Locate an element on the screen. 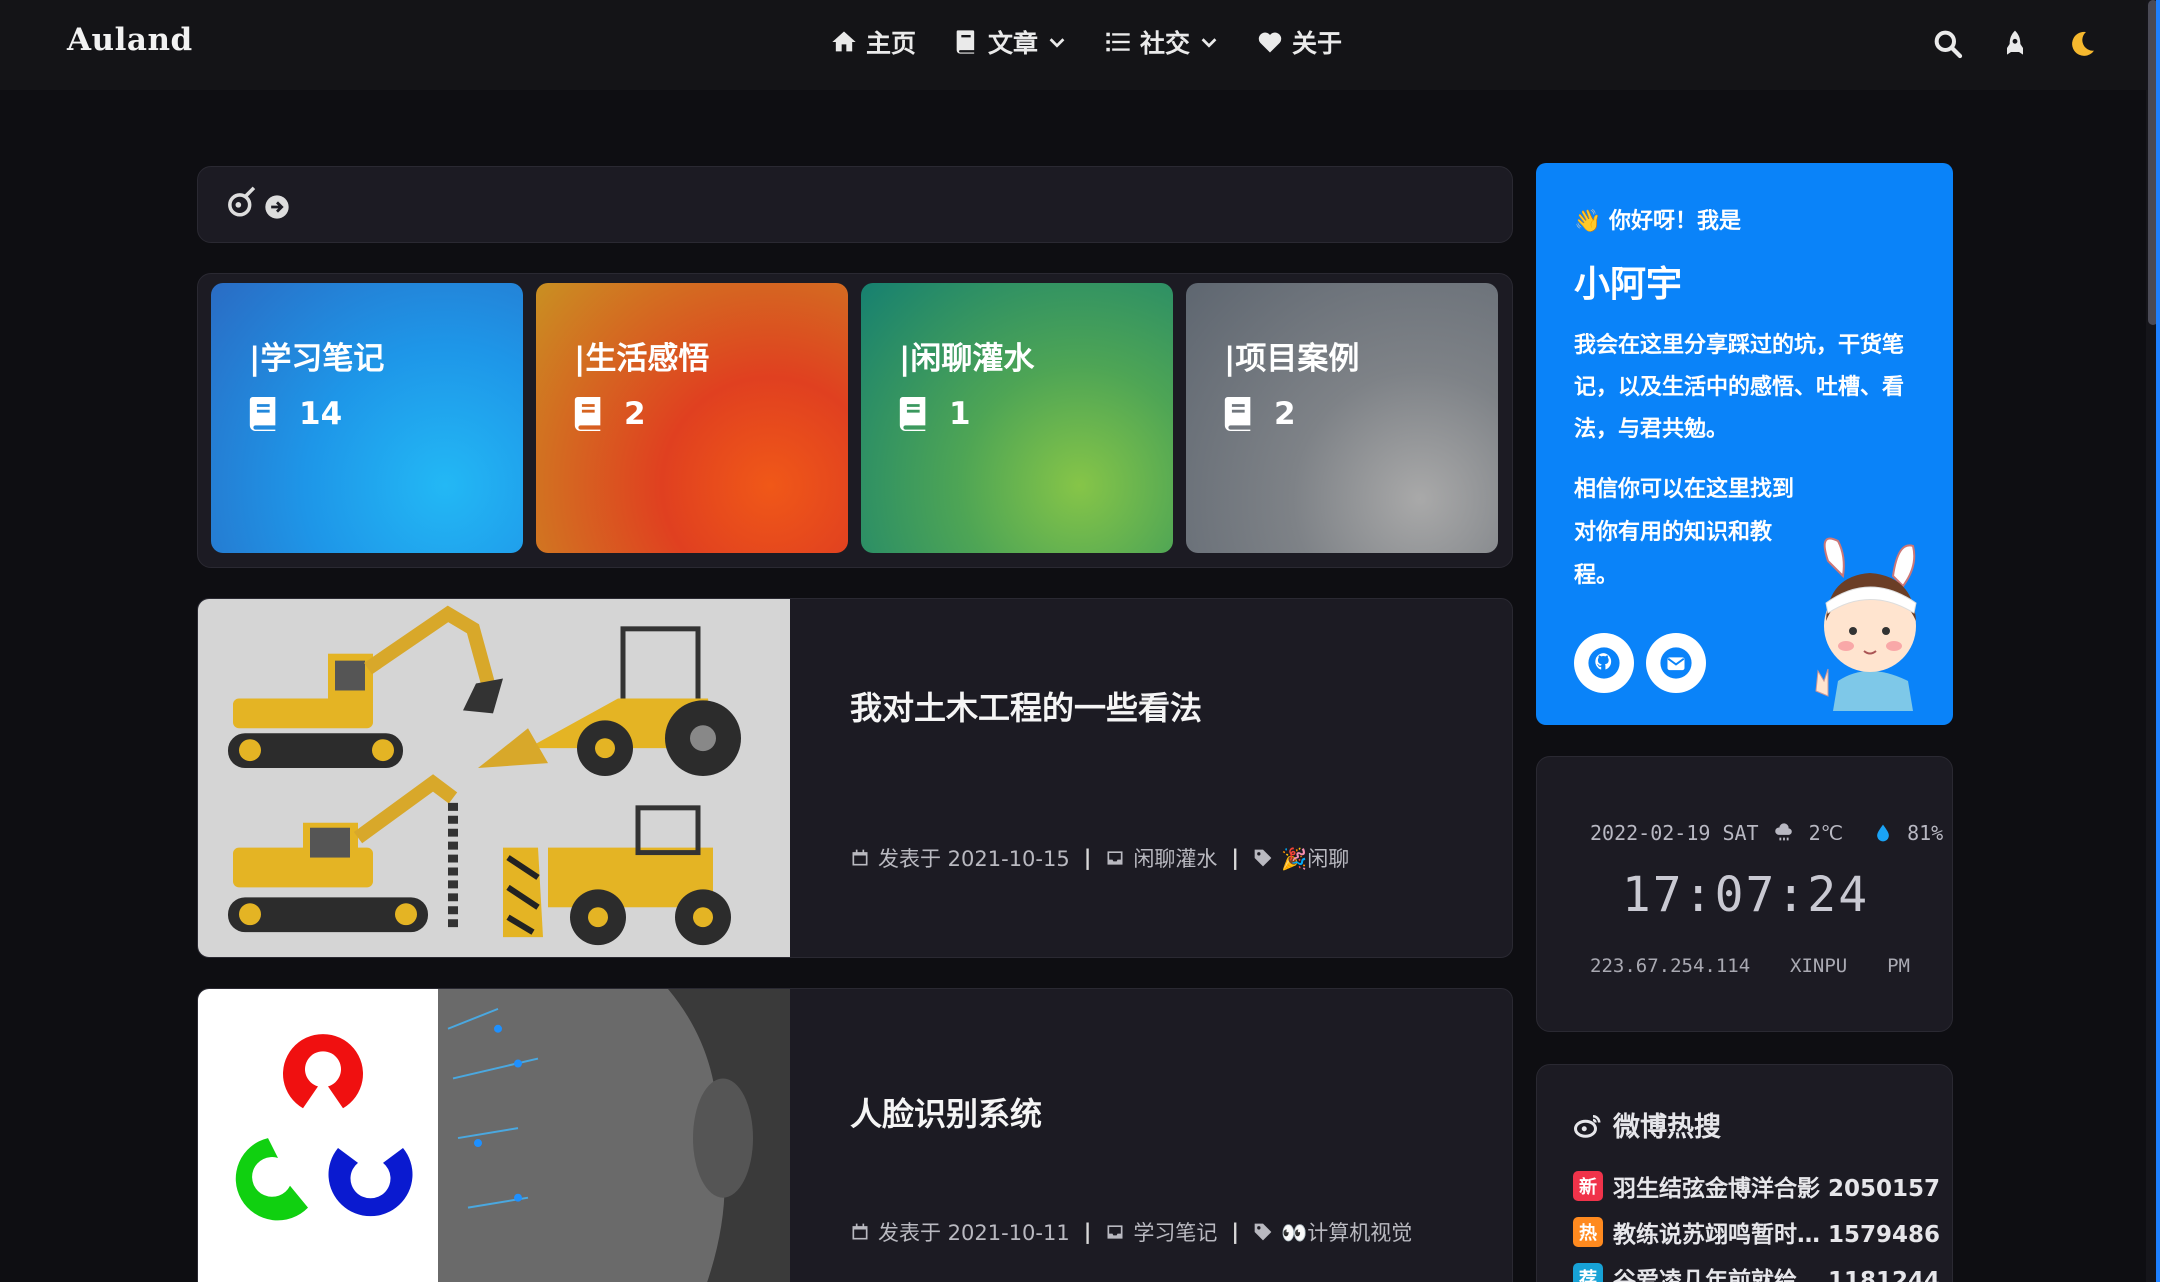 Image resolution: width=2160 pixels, height=1282 pixels. github-button is located at coordinates (1604, 663).